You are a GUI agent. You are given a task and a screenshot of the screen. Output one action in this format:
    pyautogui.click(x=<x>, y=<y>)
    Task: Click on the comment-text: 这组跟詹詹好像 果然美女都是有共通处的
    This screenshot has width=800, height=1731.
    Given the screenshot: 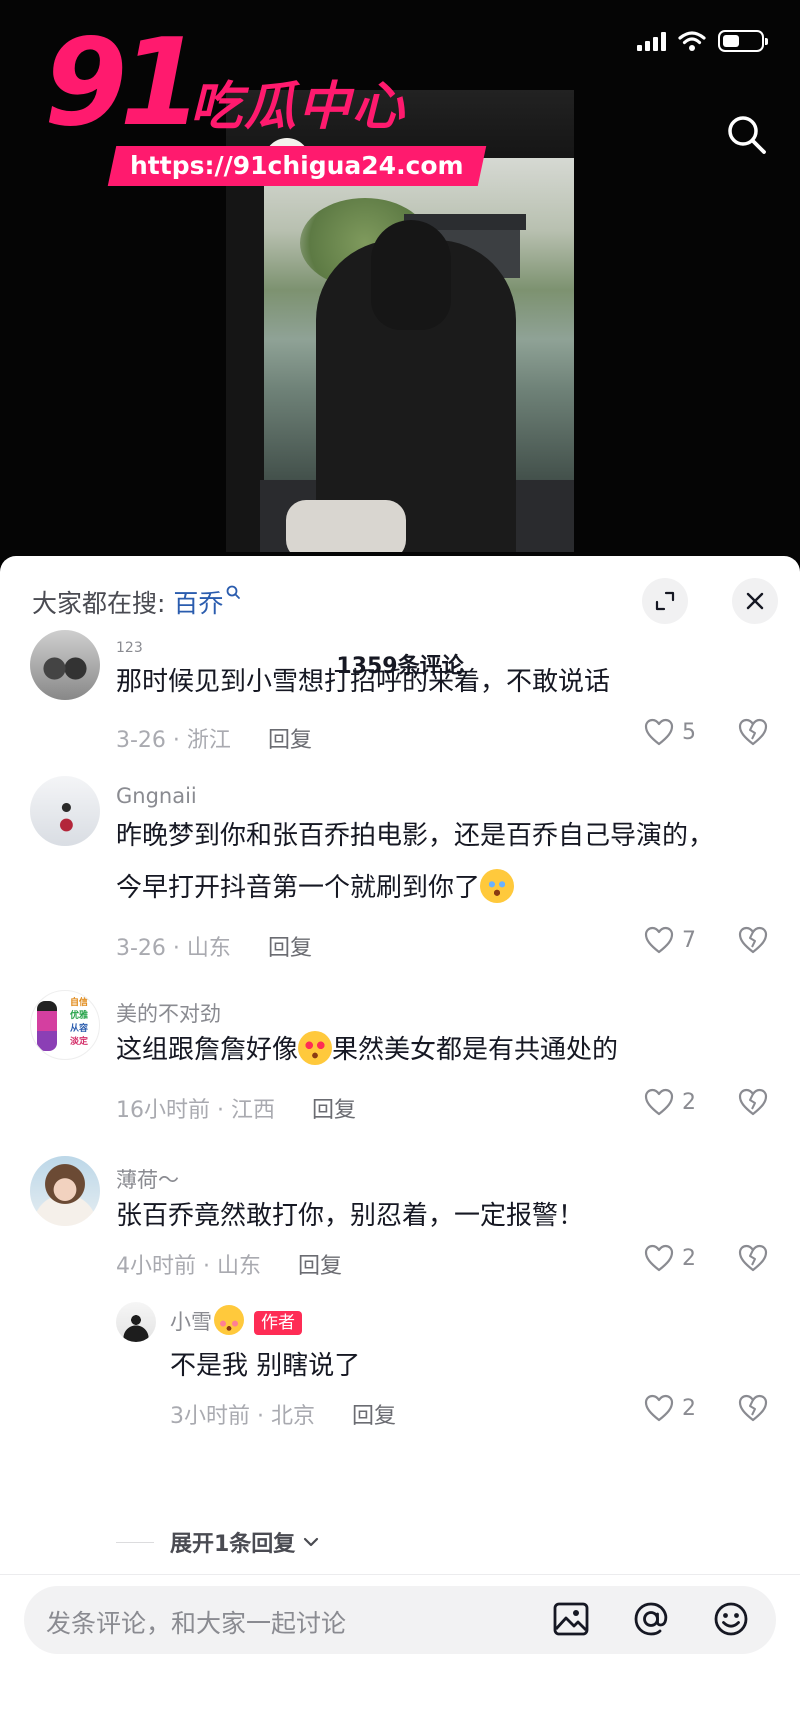 What is the action you would take?
    pyautogui.click(x=446, y=1050)
    